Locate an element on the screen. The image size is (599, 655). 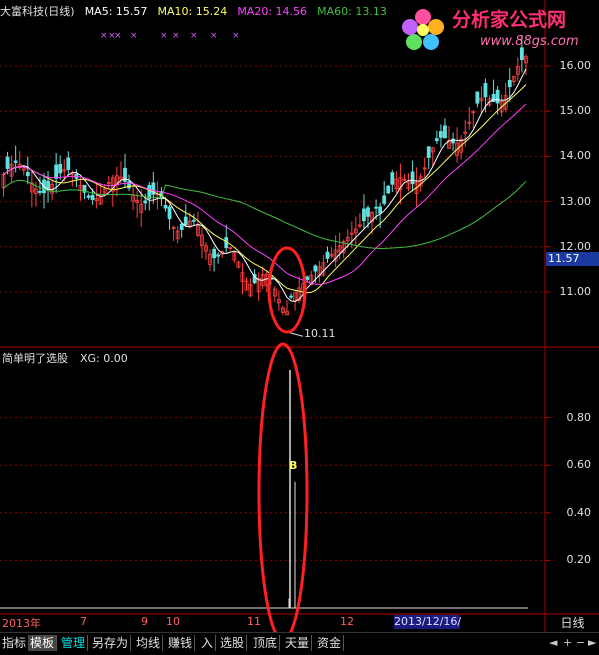
price-tick-label: 12.00 is located at coordinates (575, 246).